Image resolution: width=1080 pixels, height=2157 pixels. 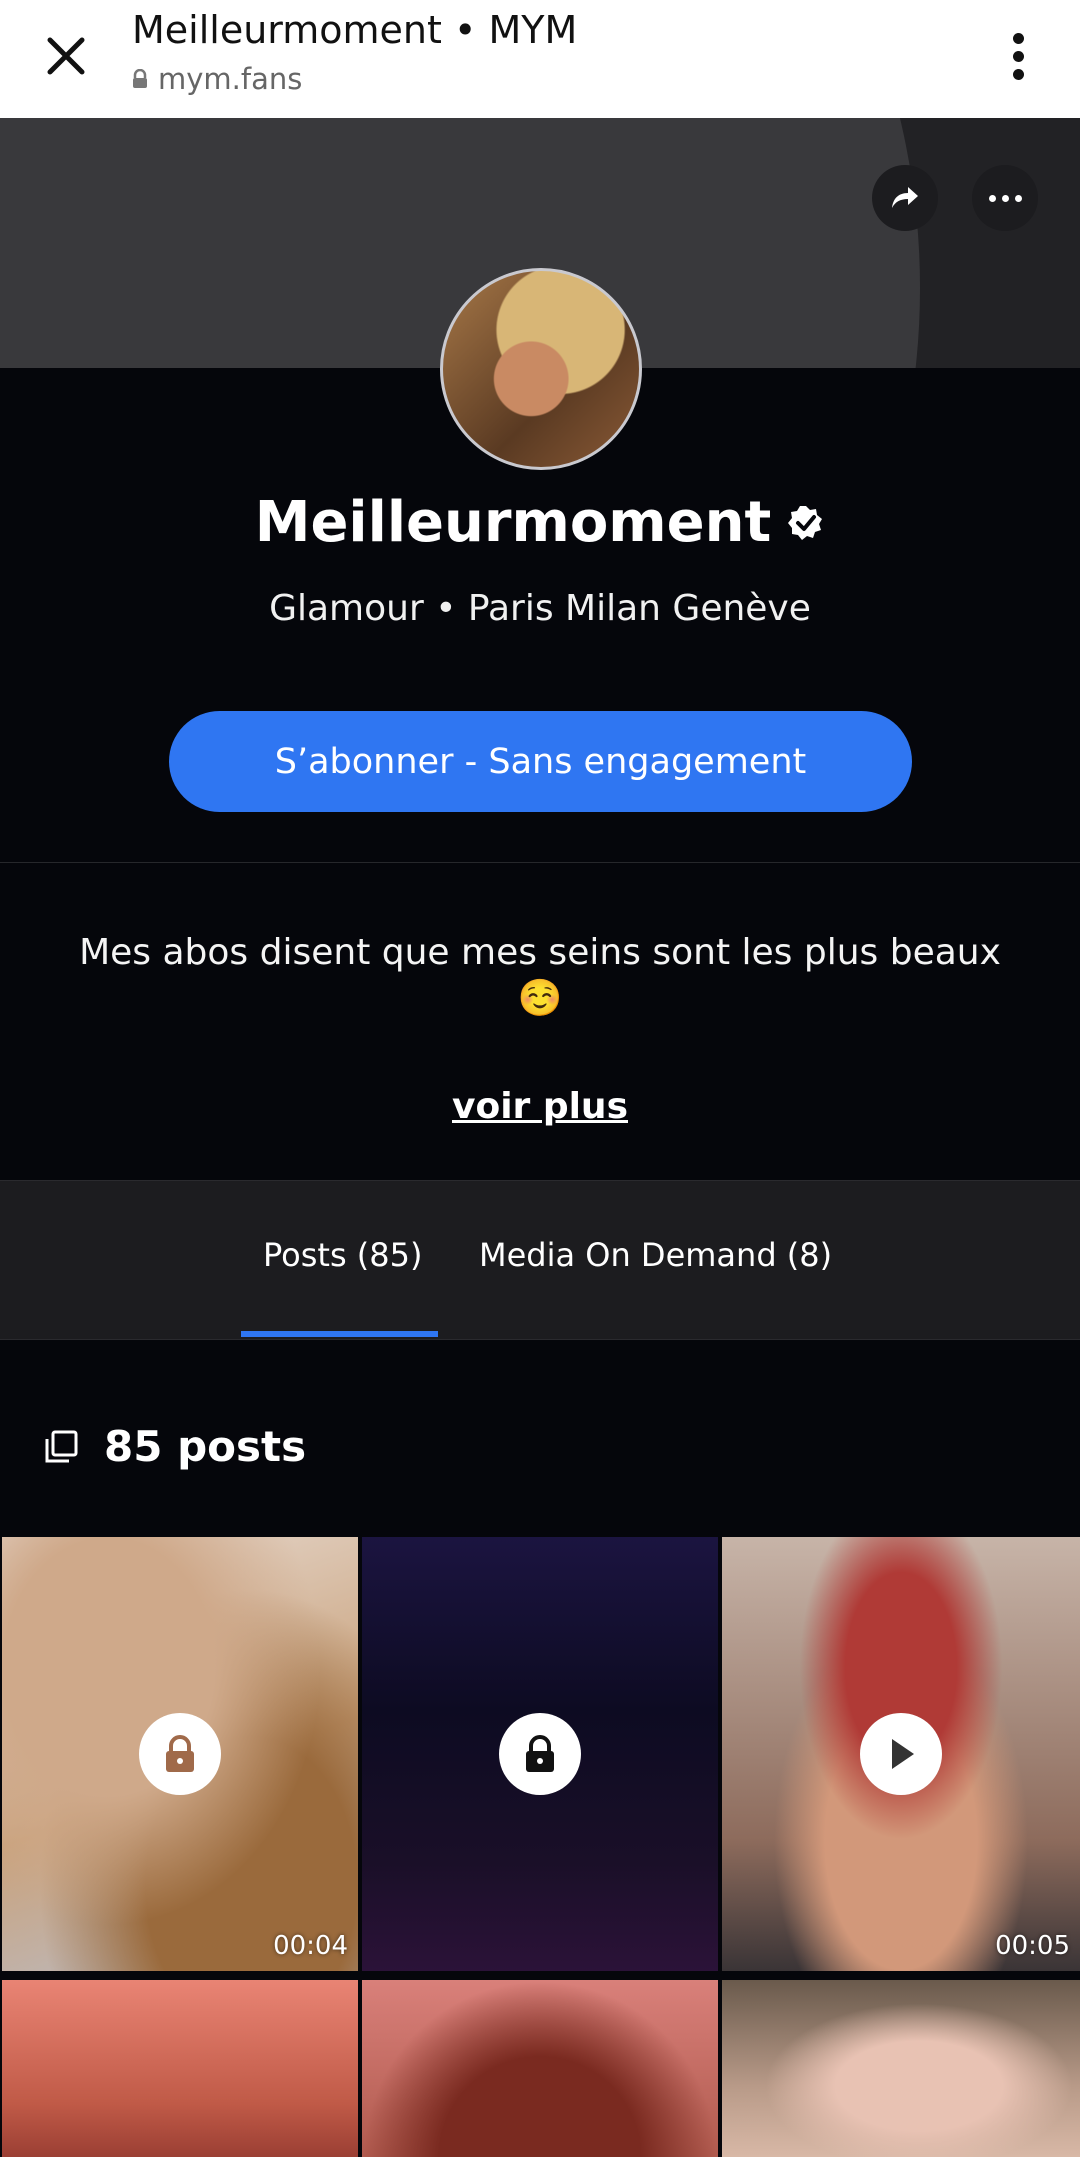 I want to click on close-button, so click(x=66, y=56).